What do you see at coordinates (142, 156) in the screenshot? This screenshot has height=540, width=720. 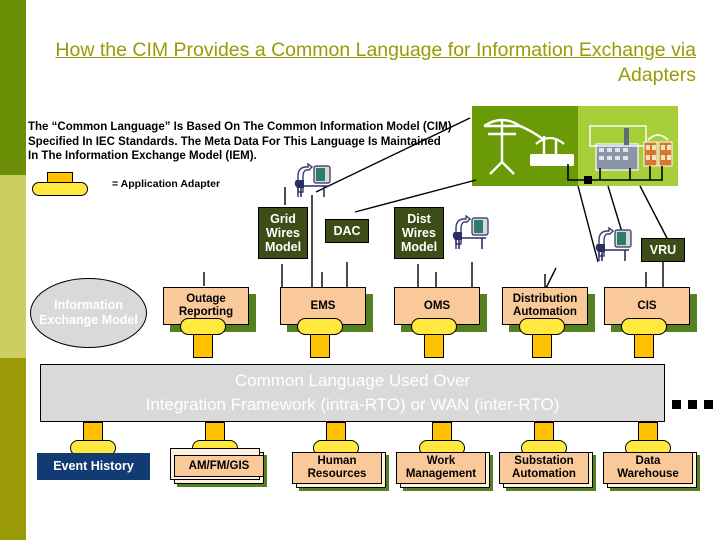 I see `intro-line-3: In The Information Exchange Model (IEM).` at bounding box center [142, 156].